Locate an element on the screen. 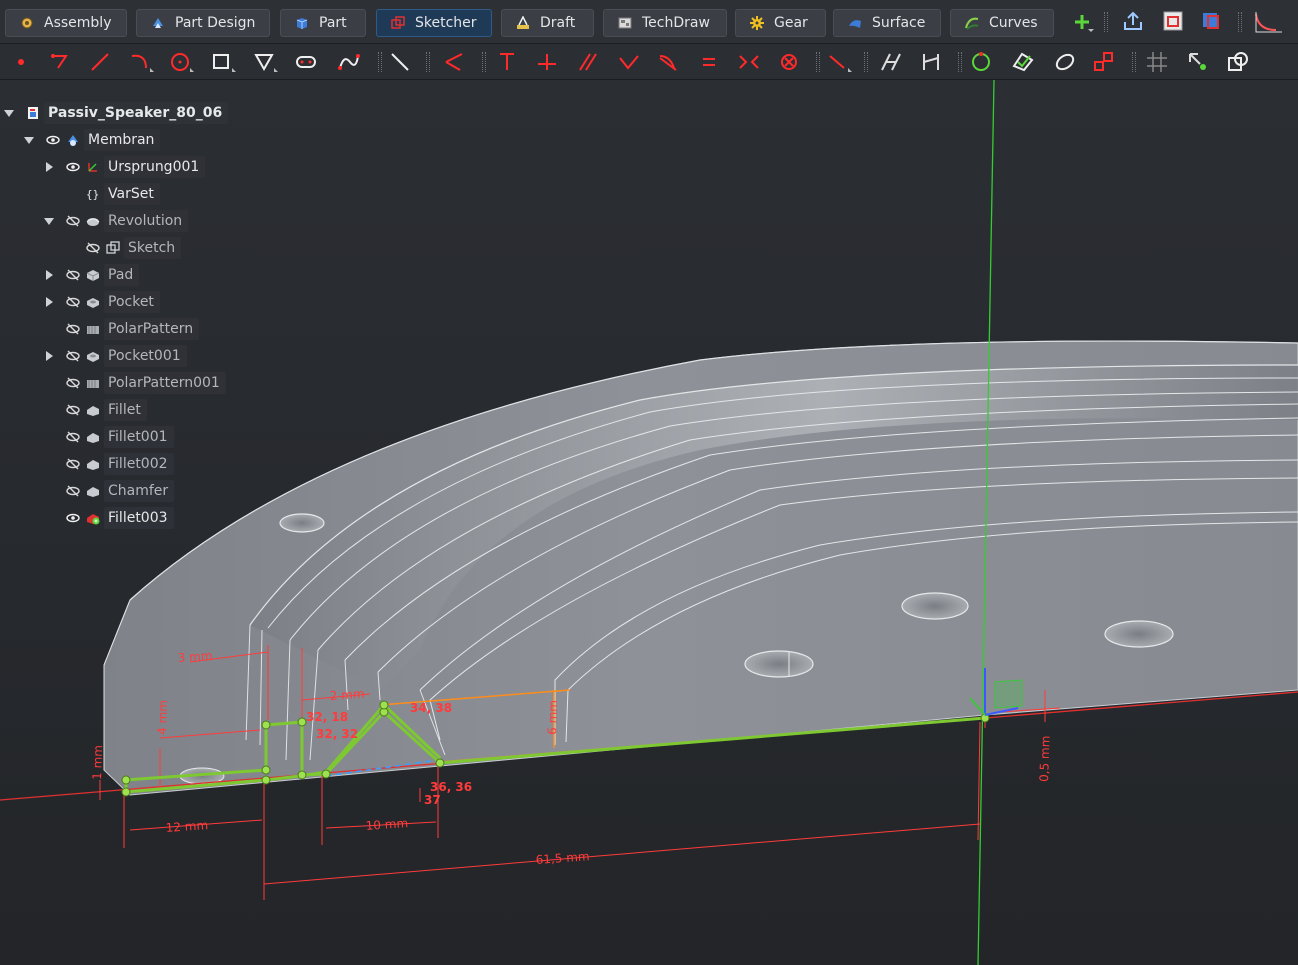  workbench-tab-draft: Draft is located at coordinates (547, 23).